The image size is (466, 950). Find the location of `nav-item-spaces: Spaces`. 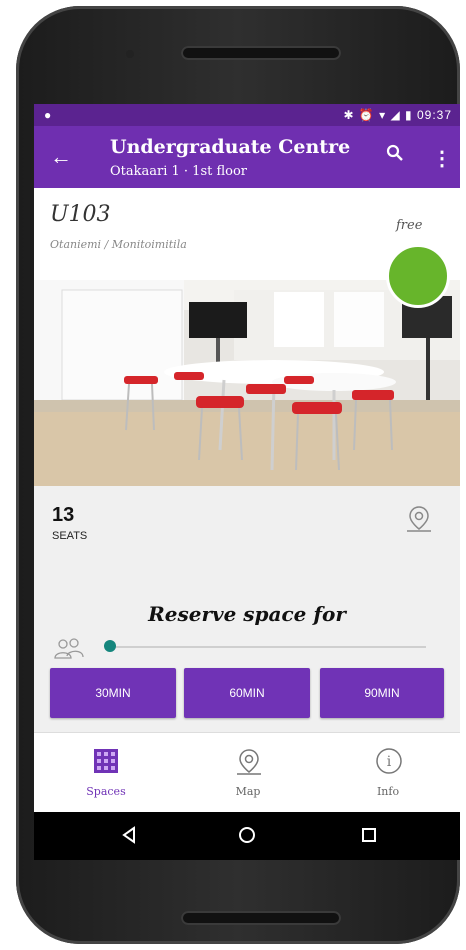

nav-item-spaces: Spaces is located at coordinates (106, 773).